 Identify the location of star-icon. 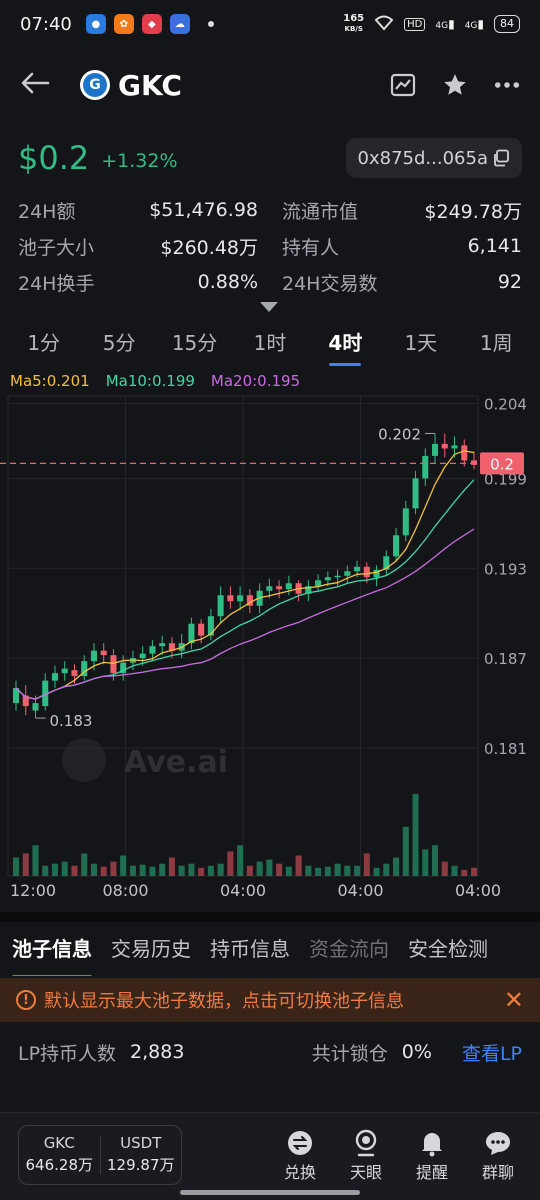
(455, 84).